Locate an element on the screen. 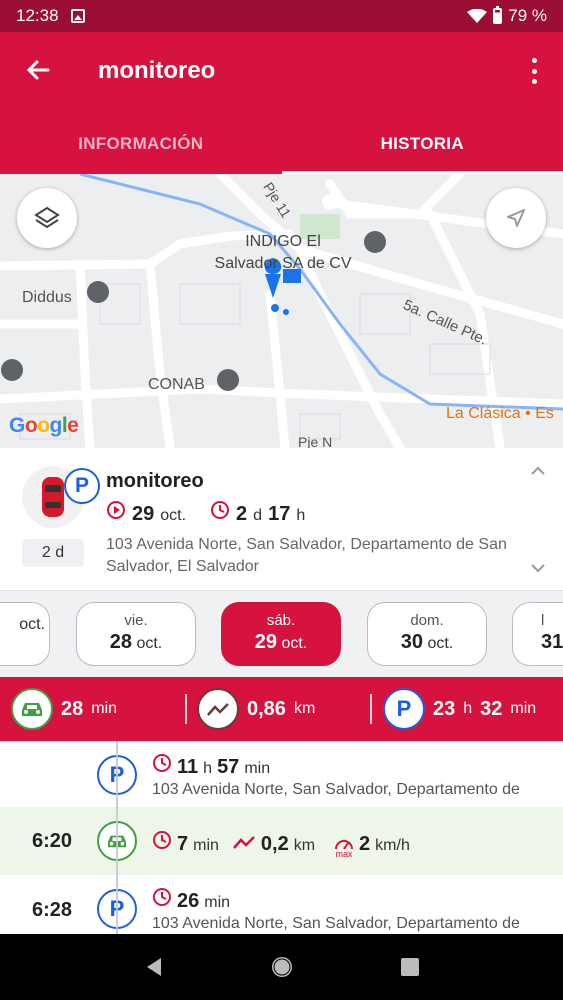  date-chip-day: 29 is located at coordinates (265, 642).